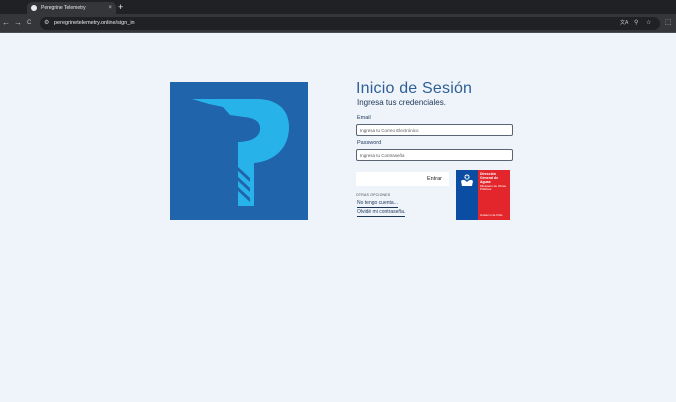  What do you see at coordinates (467, 180) in the screenshot?
I see `chile-crest-icon` at bounding box center [467, 180].